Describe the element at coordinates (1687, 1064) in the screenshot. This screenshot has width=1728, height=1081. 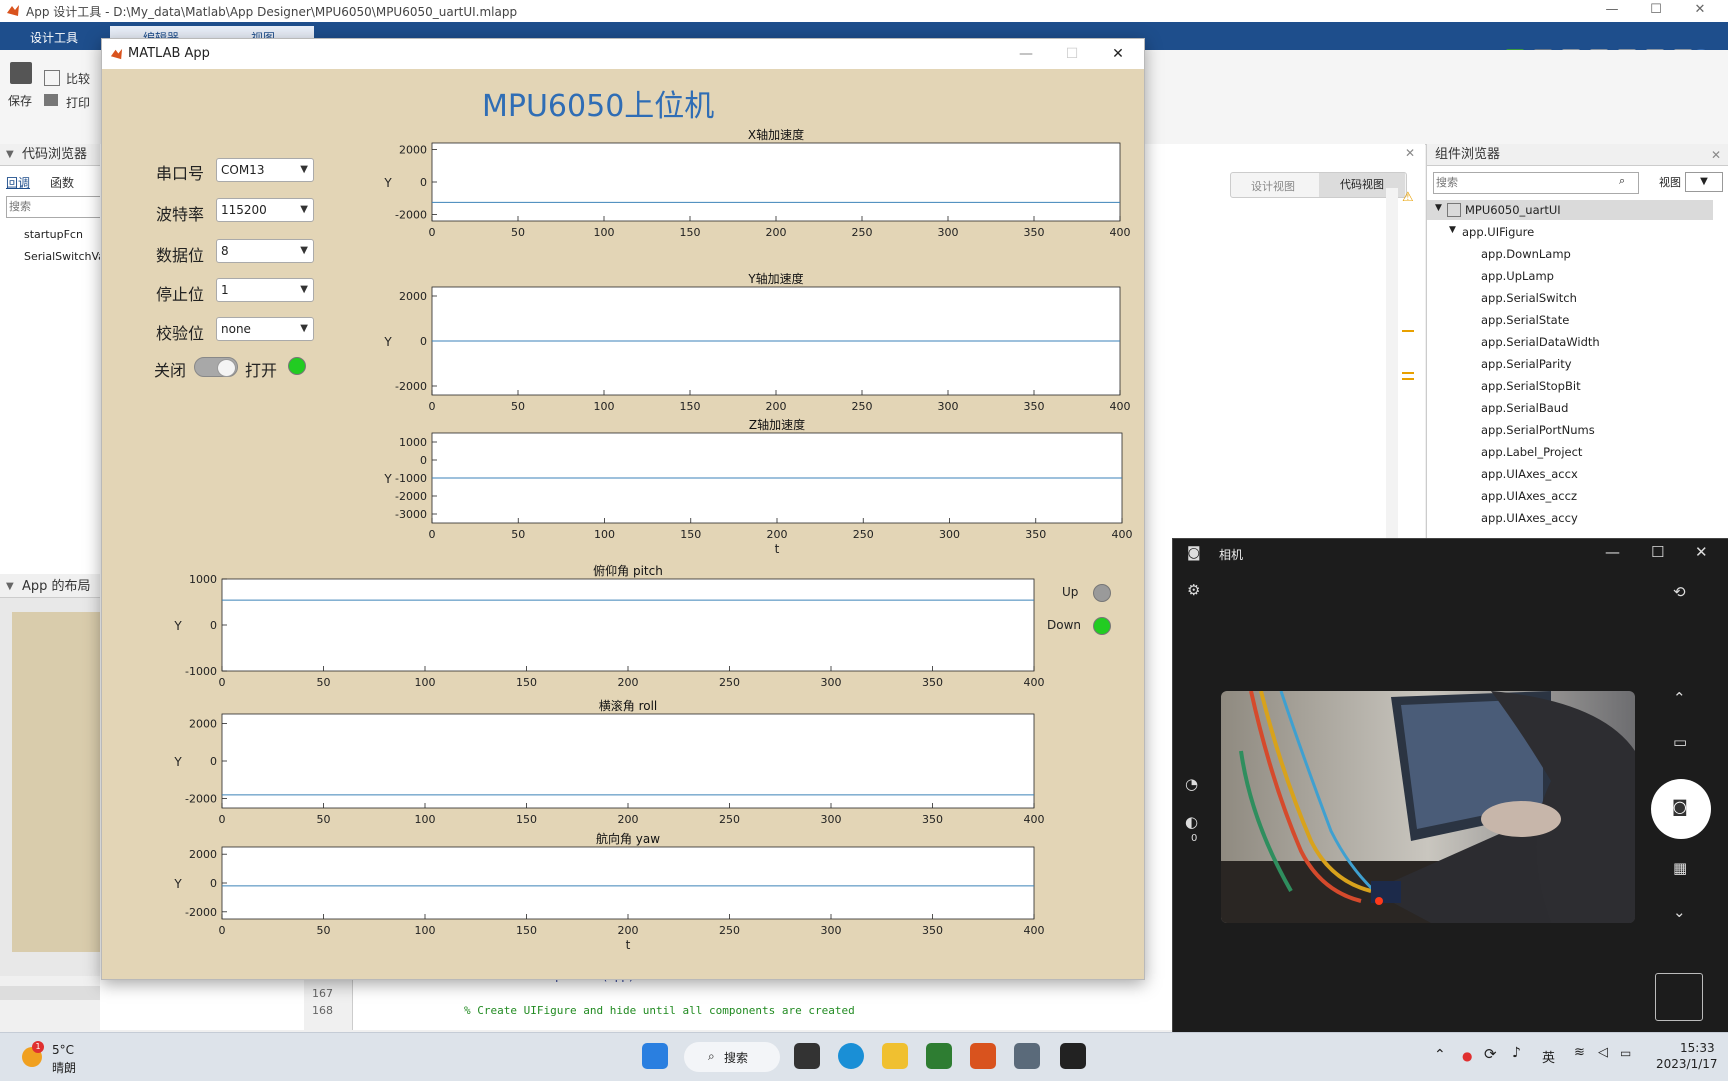
I see `clock-date: 2023/1/17` at that location.